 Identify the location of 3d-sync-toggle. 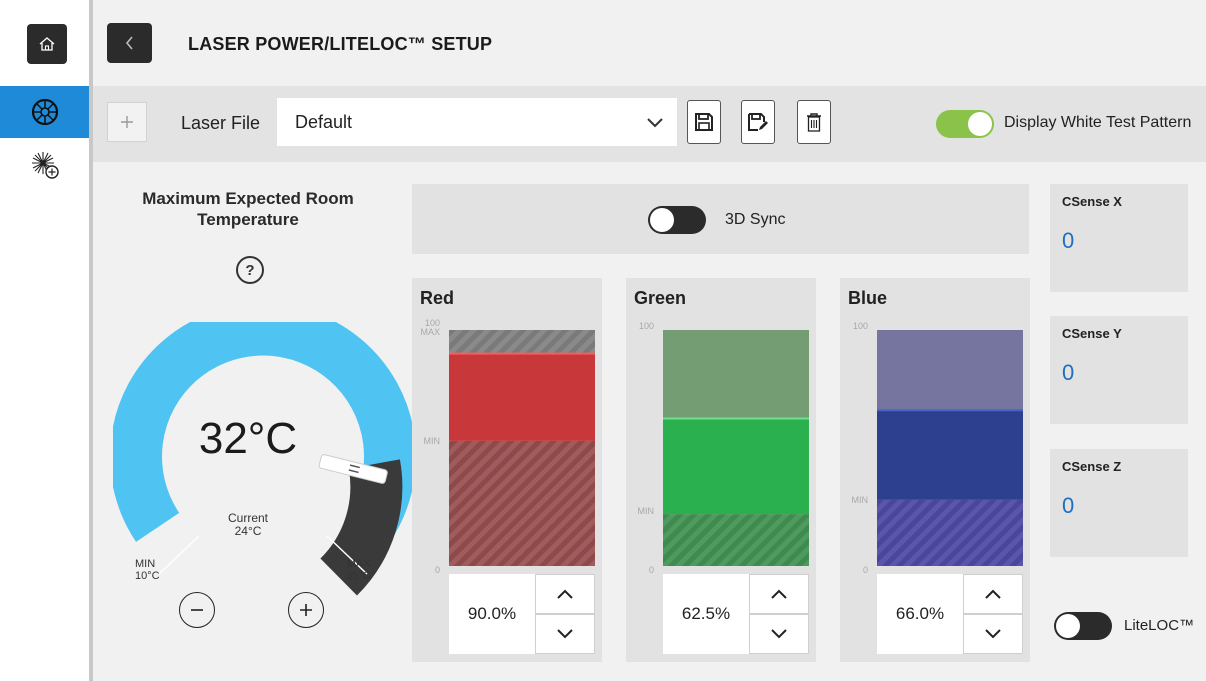
(677, 220).